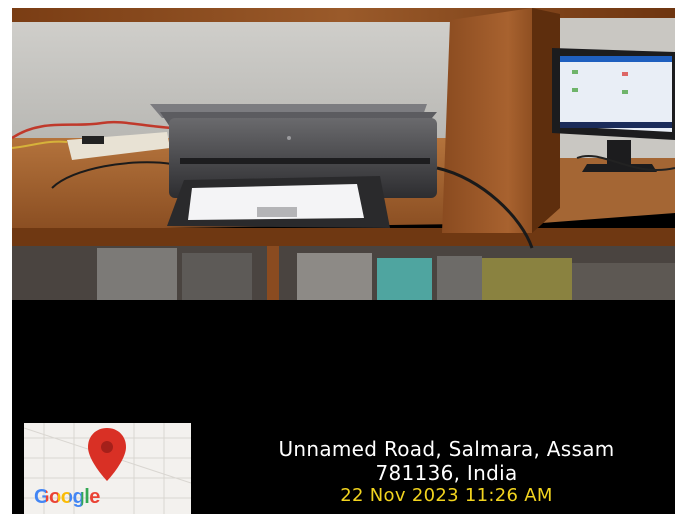  What do you see at coordinates (107, 468) in the screenshot?
I see `google-map-thumbnail: Google` at bounding box center [107, 468].